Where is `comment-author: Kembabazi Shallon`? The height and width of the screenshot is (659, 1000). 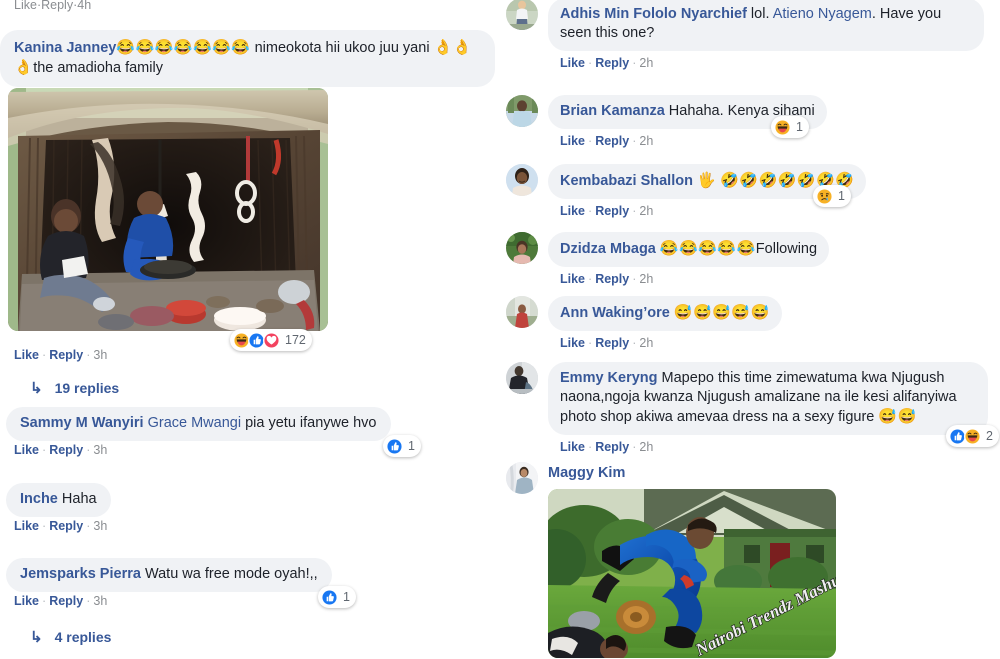
comment-author: Kembabazi Shallon is located at coordinates (626, 181).